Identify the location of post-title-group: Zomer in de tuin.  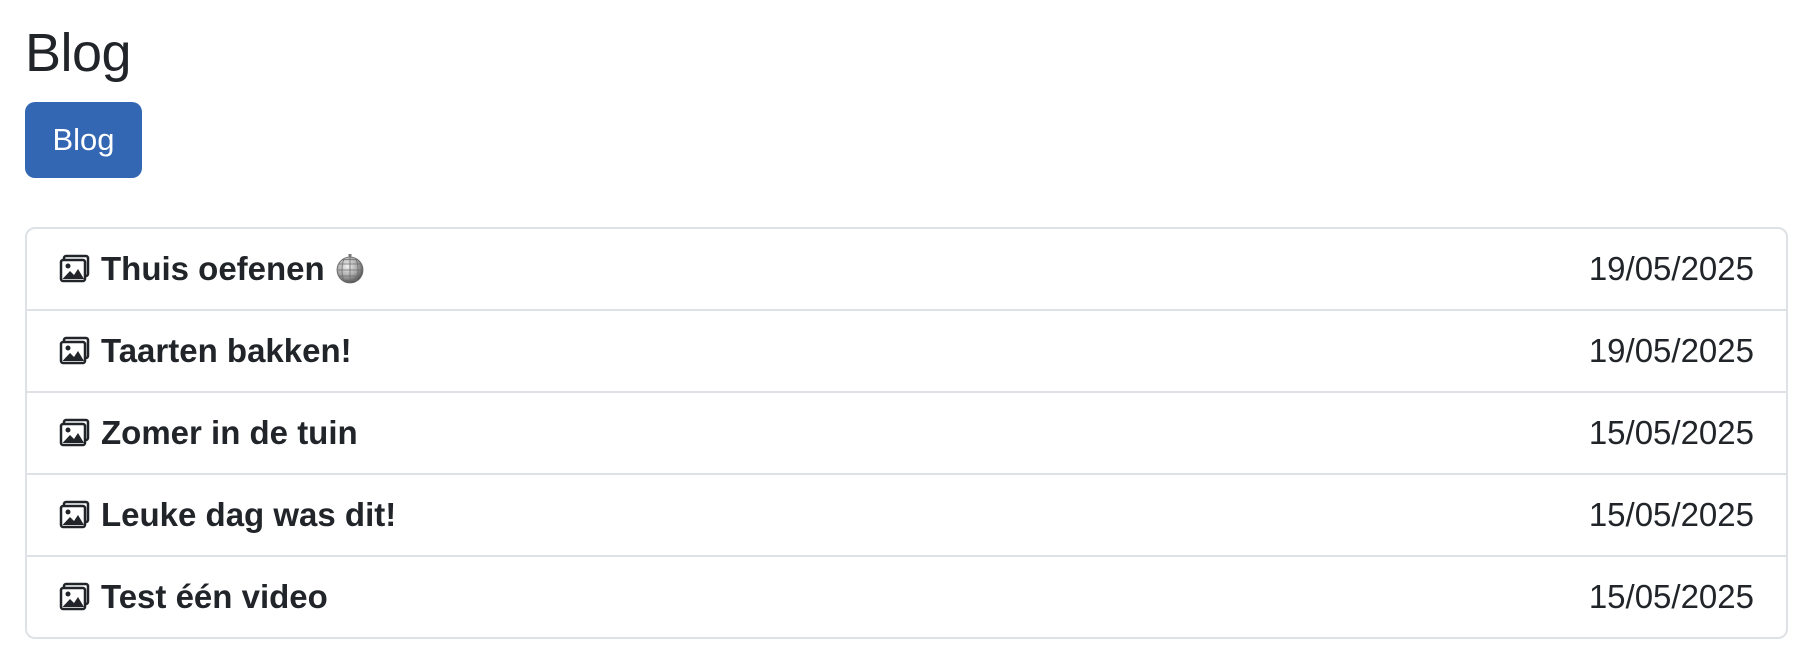
(208, 433).